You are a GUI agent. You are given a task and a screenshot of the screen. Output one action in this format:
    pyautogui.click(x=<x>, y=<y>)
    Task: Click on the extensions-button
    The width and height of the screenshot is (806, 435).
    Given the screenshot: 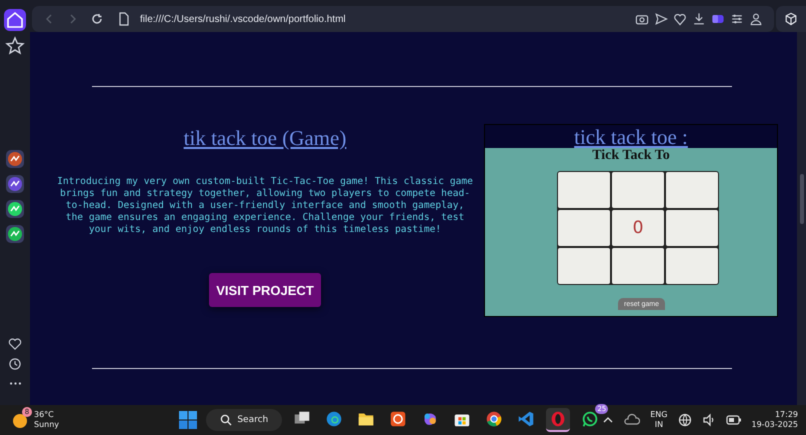 What is the action you would take?
    pyautogui.click(x=791, y=19)
    